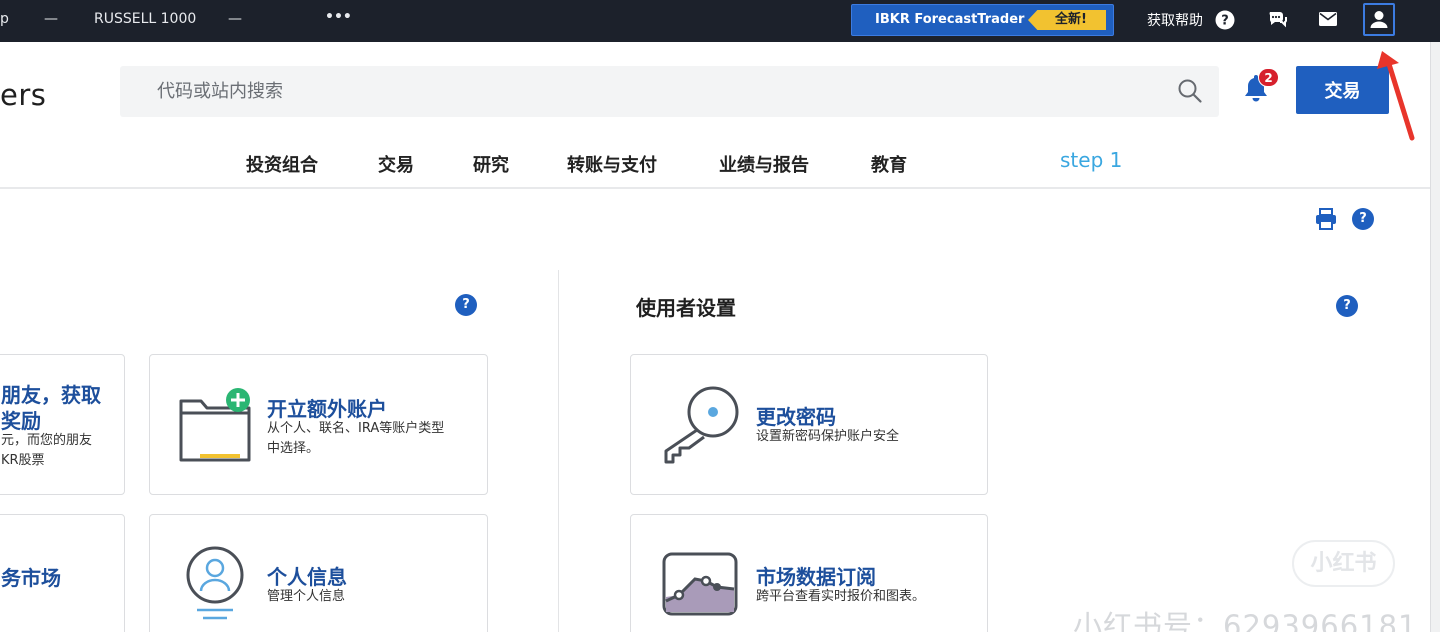 This screenshot has height=632, width=1440. Describe the element at coordinates (700, 584) in the screenshot. I see `chart-icon` at that location.